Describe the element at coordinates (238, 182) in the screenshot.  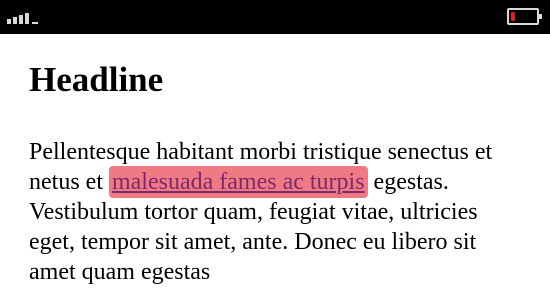
I see `article-link: malesuada fames ac turpis` at that location.